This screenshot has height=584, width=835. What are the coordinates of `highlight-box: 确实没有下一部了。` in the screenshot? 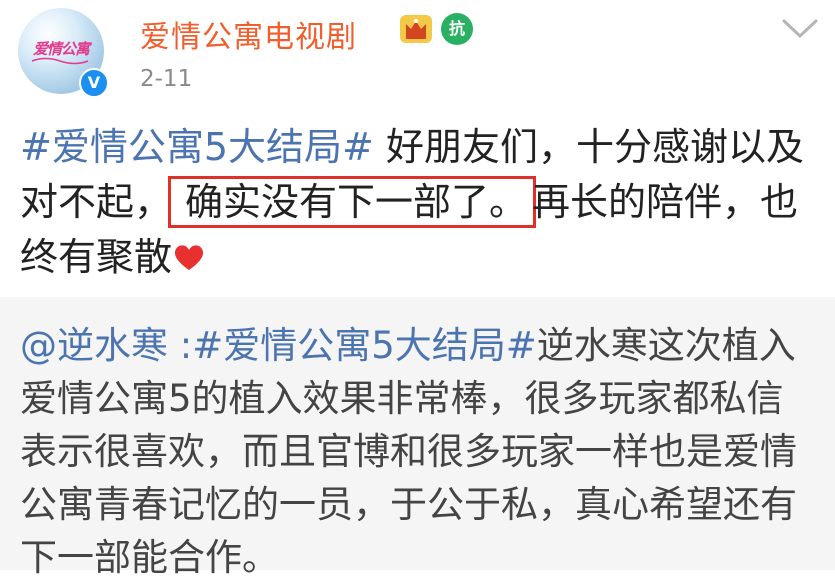 It's located at (352, 202).